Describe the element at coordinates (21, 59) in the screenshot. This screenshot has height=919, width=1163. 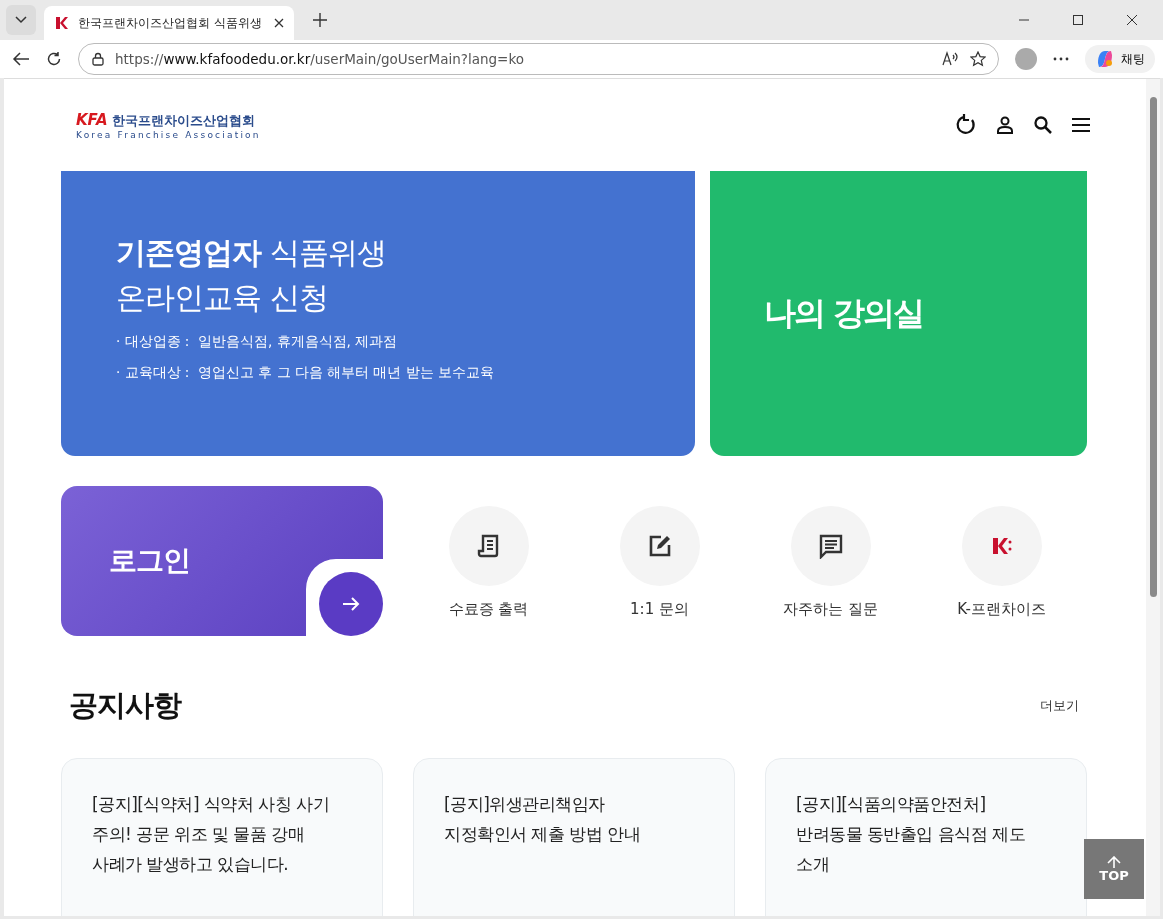
I see `back-icon` at that location.